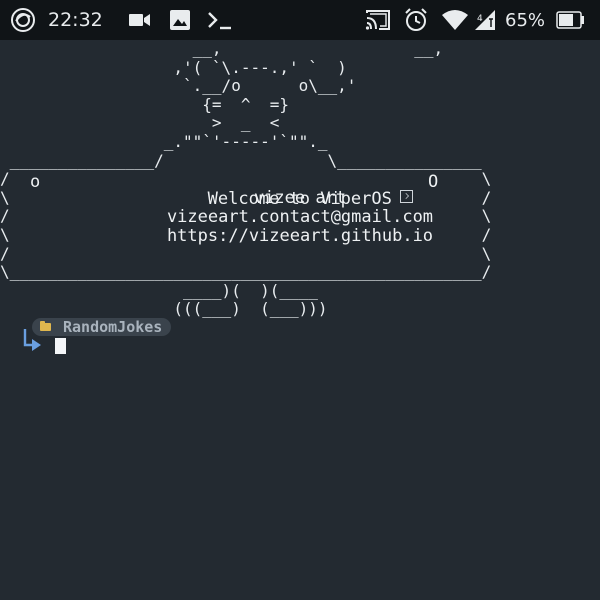 The height and width of the screenshot is (600, 600). I want to click on screen-record-icon, so click(23, 20).